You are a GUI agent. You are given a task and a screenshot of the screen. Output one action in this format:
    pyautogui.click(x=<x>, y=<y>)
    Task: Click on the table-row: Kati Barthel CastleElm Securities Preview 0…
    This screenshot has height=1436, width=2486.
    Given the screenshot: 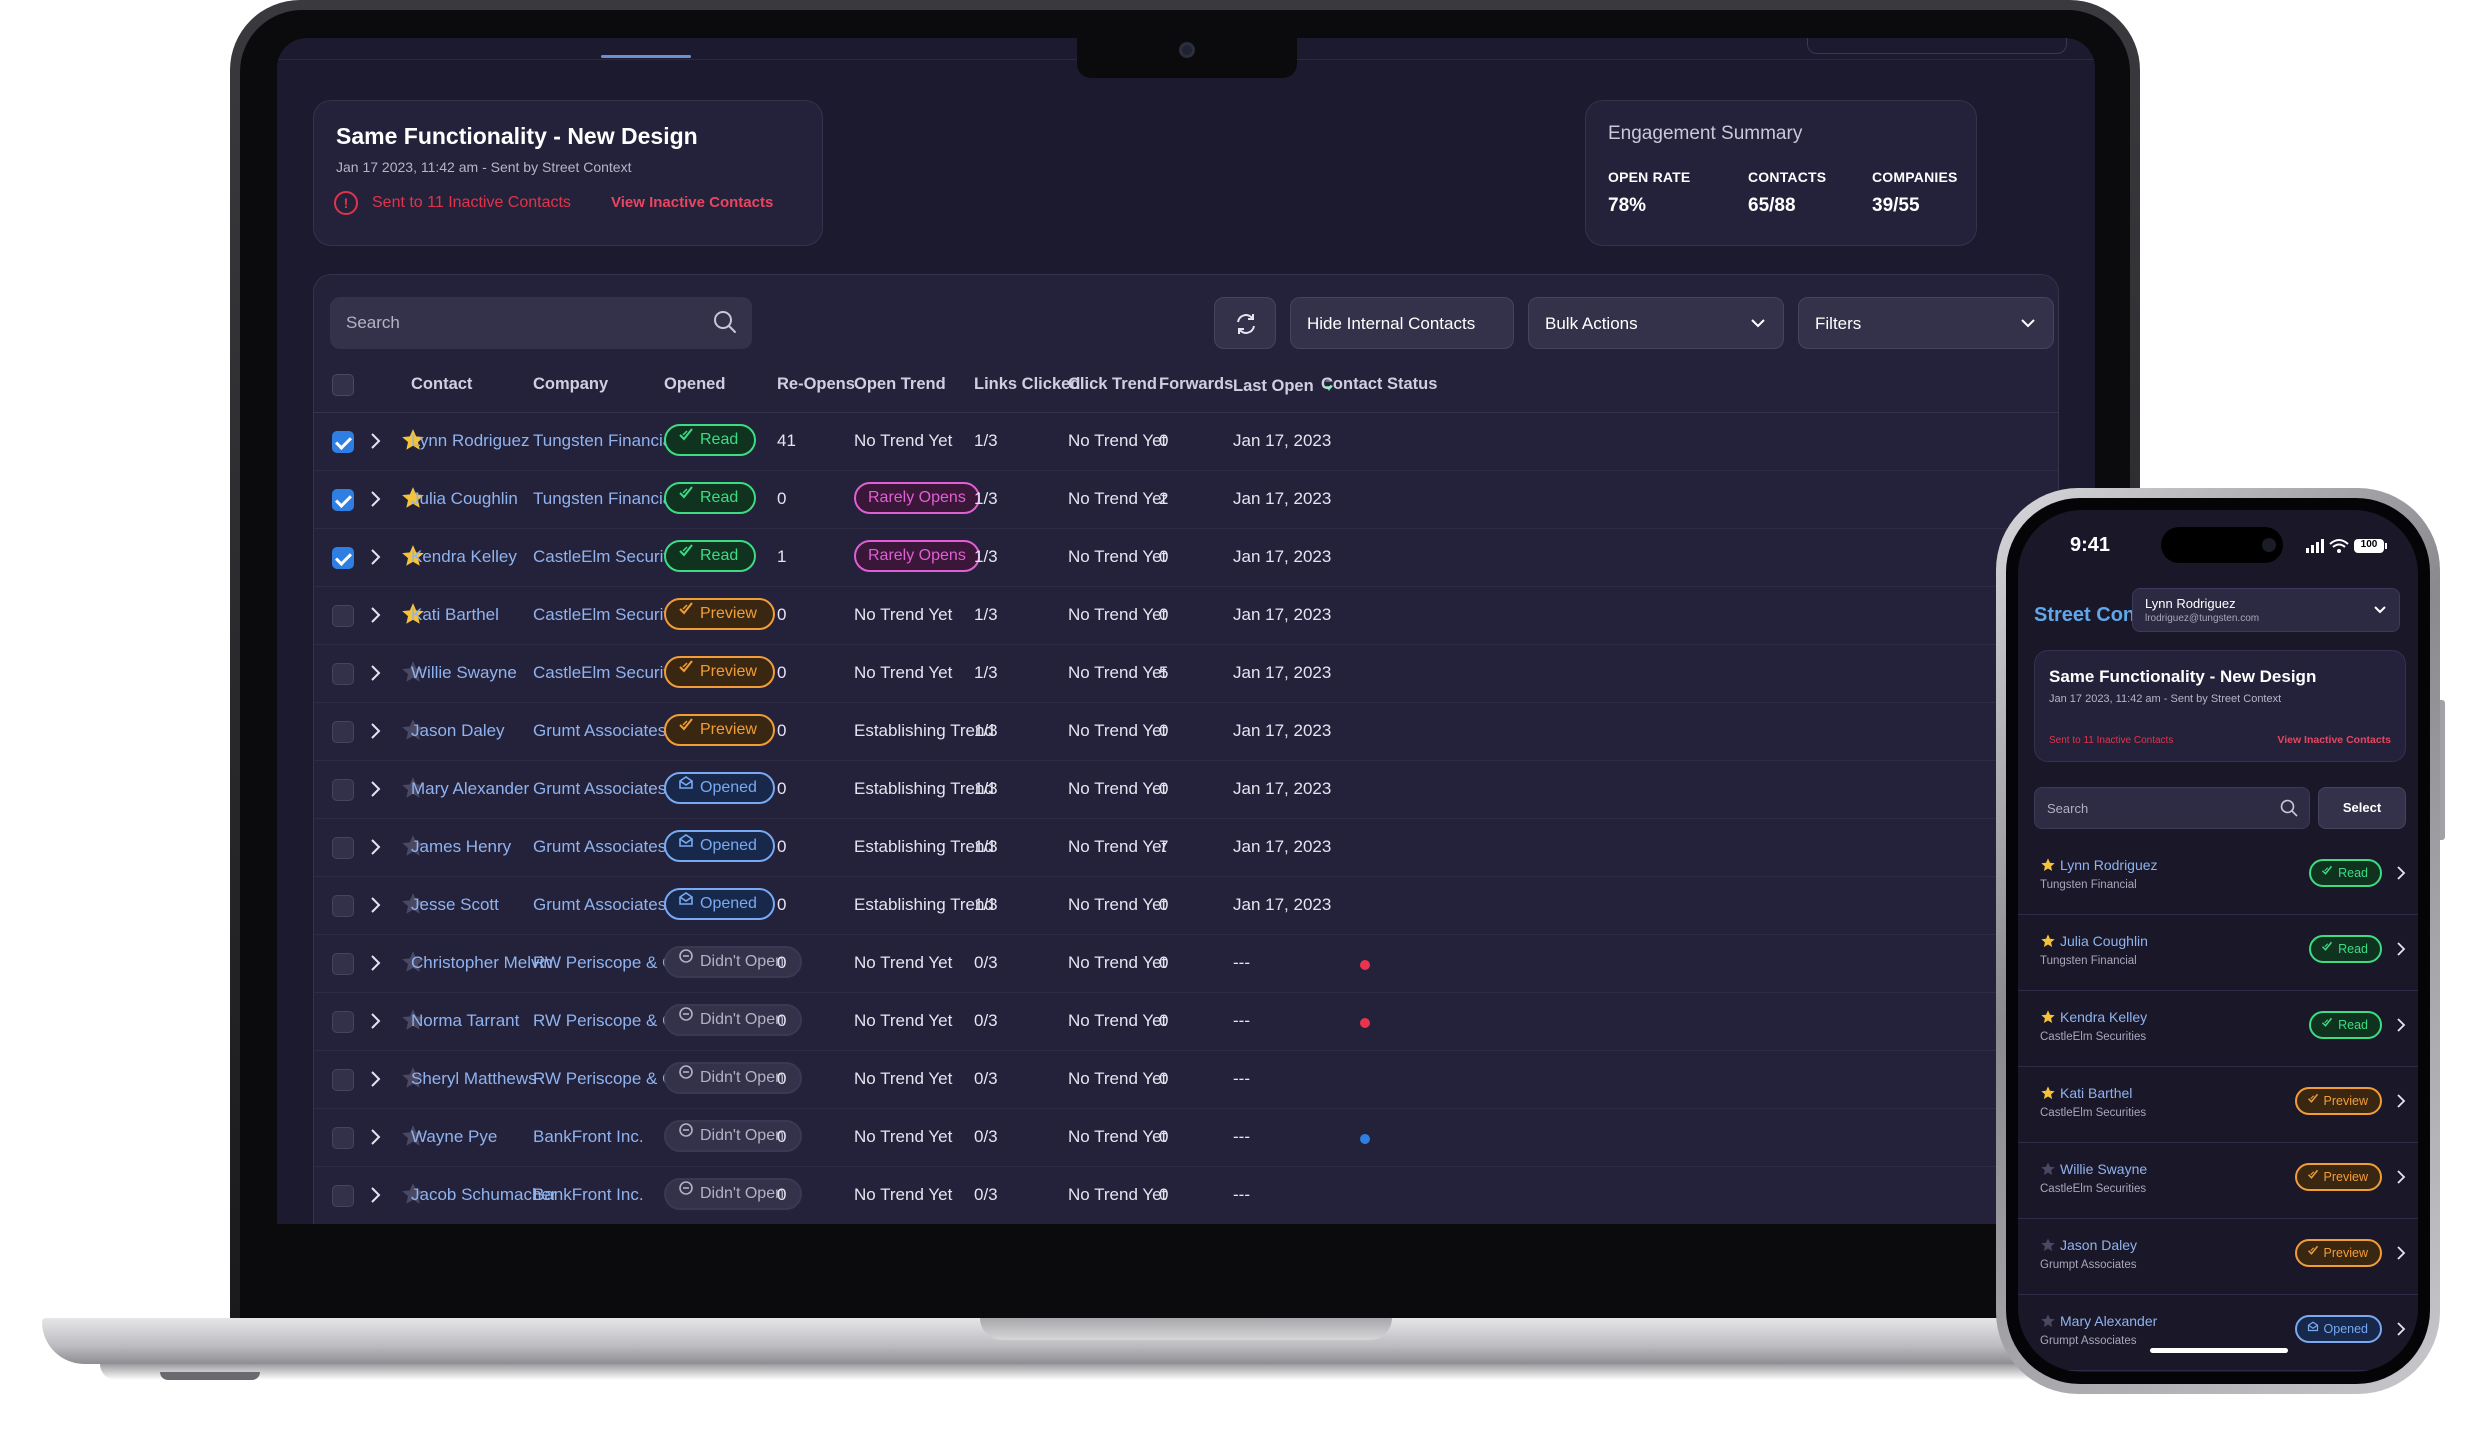 What is the action you would take?
    pyautogui.click(x=1186, y=616)
    